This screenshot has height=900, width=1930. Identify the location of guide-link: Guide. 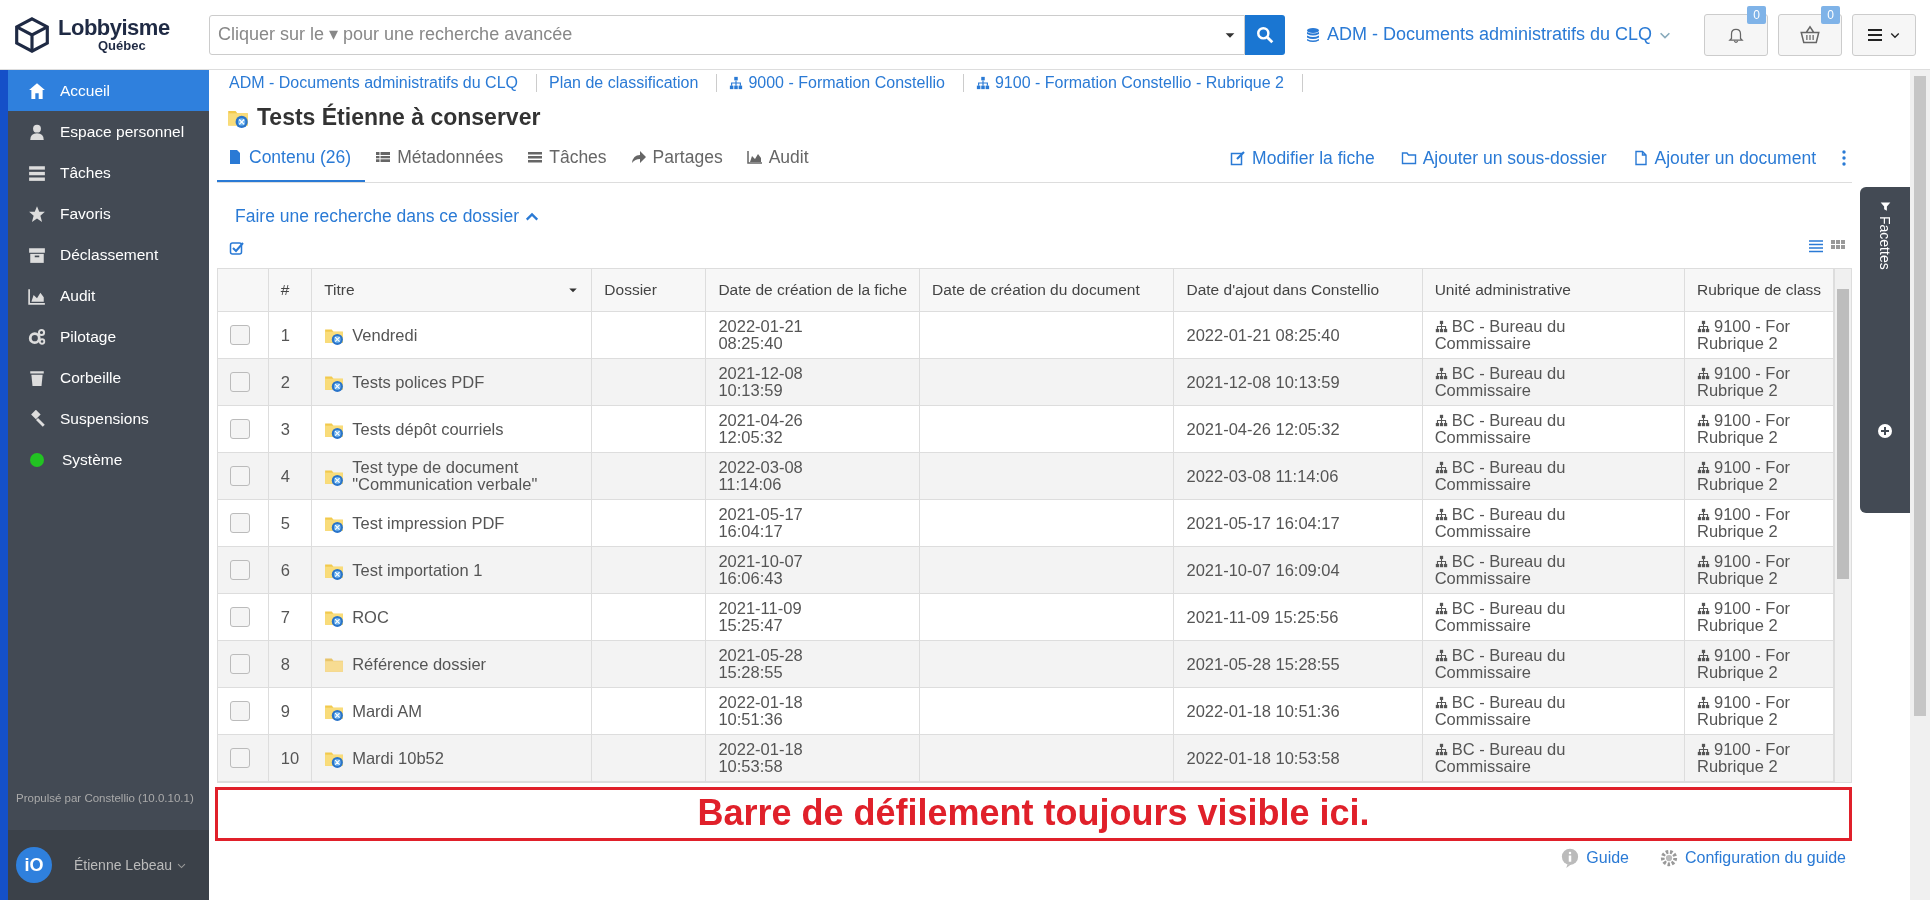
(1594, 858).